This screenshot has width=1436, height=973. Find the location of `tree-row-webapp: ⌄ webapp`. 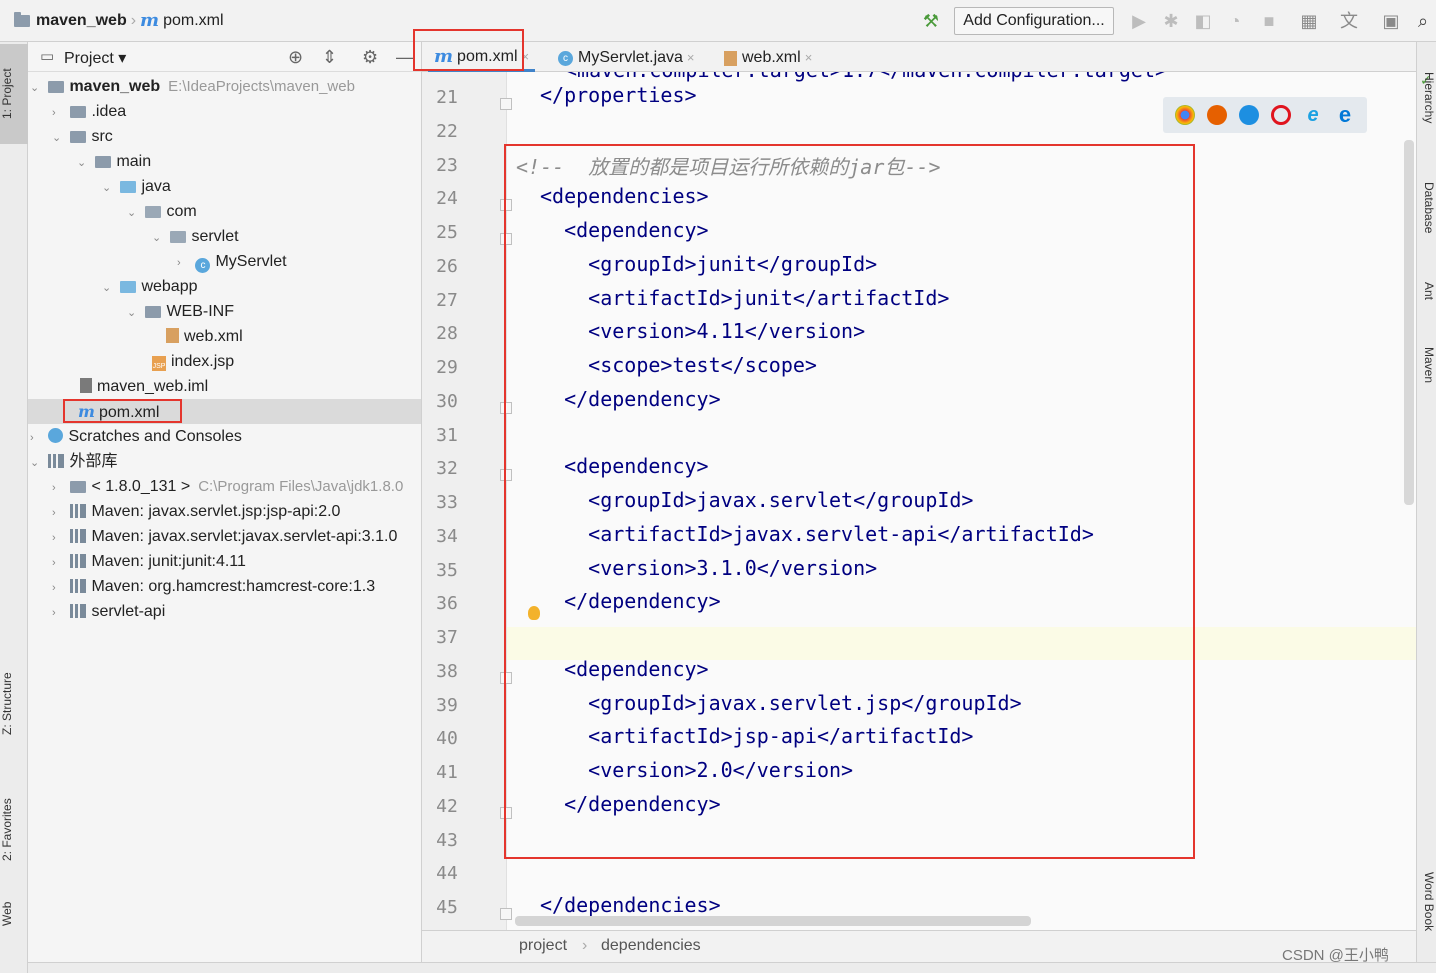

tree-row-webapp: ⌄ webapp is located at coordinates (224, 287).